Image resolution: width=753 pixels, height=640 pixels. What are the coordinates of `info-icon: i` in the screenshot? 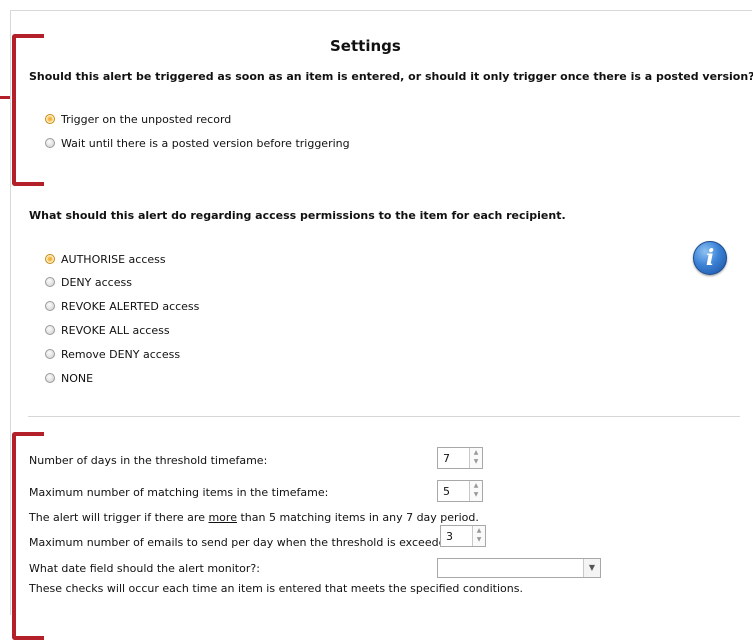 It's located at (710, 258).